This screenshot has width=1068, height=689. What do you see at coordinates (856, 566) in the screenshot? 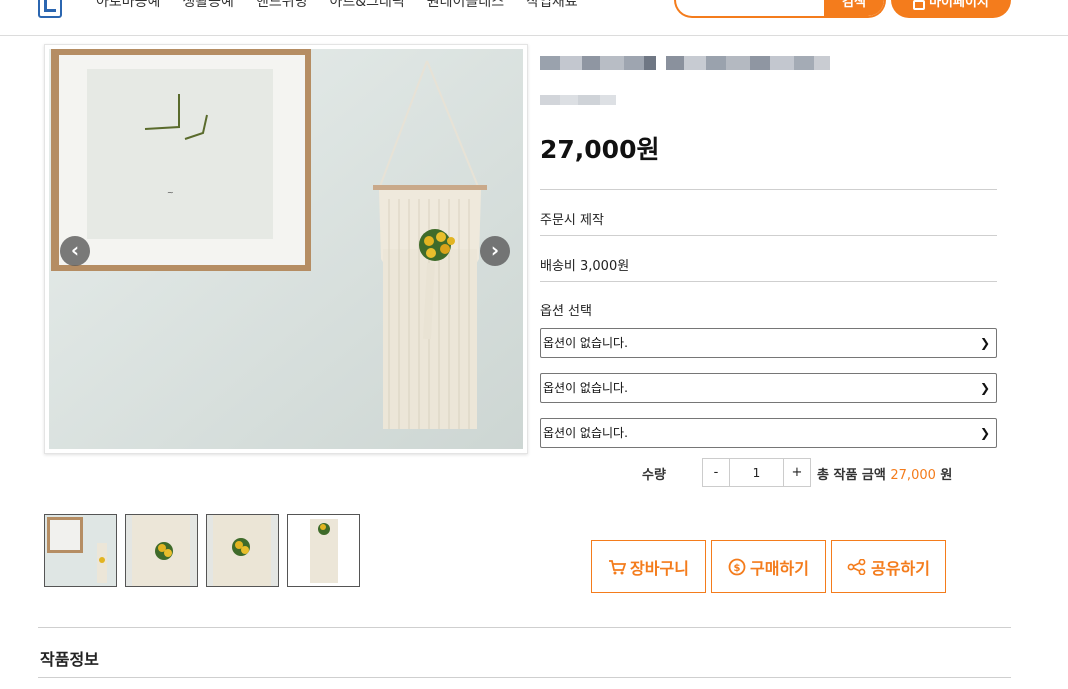
I see `share-icon` at bounding box center [856, 566].